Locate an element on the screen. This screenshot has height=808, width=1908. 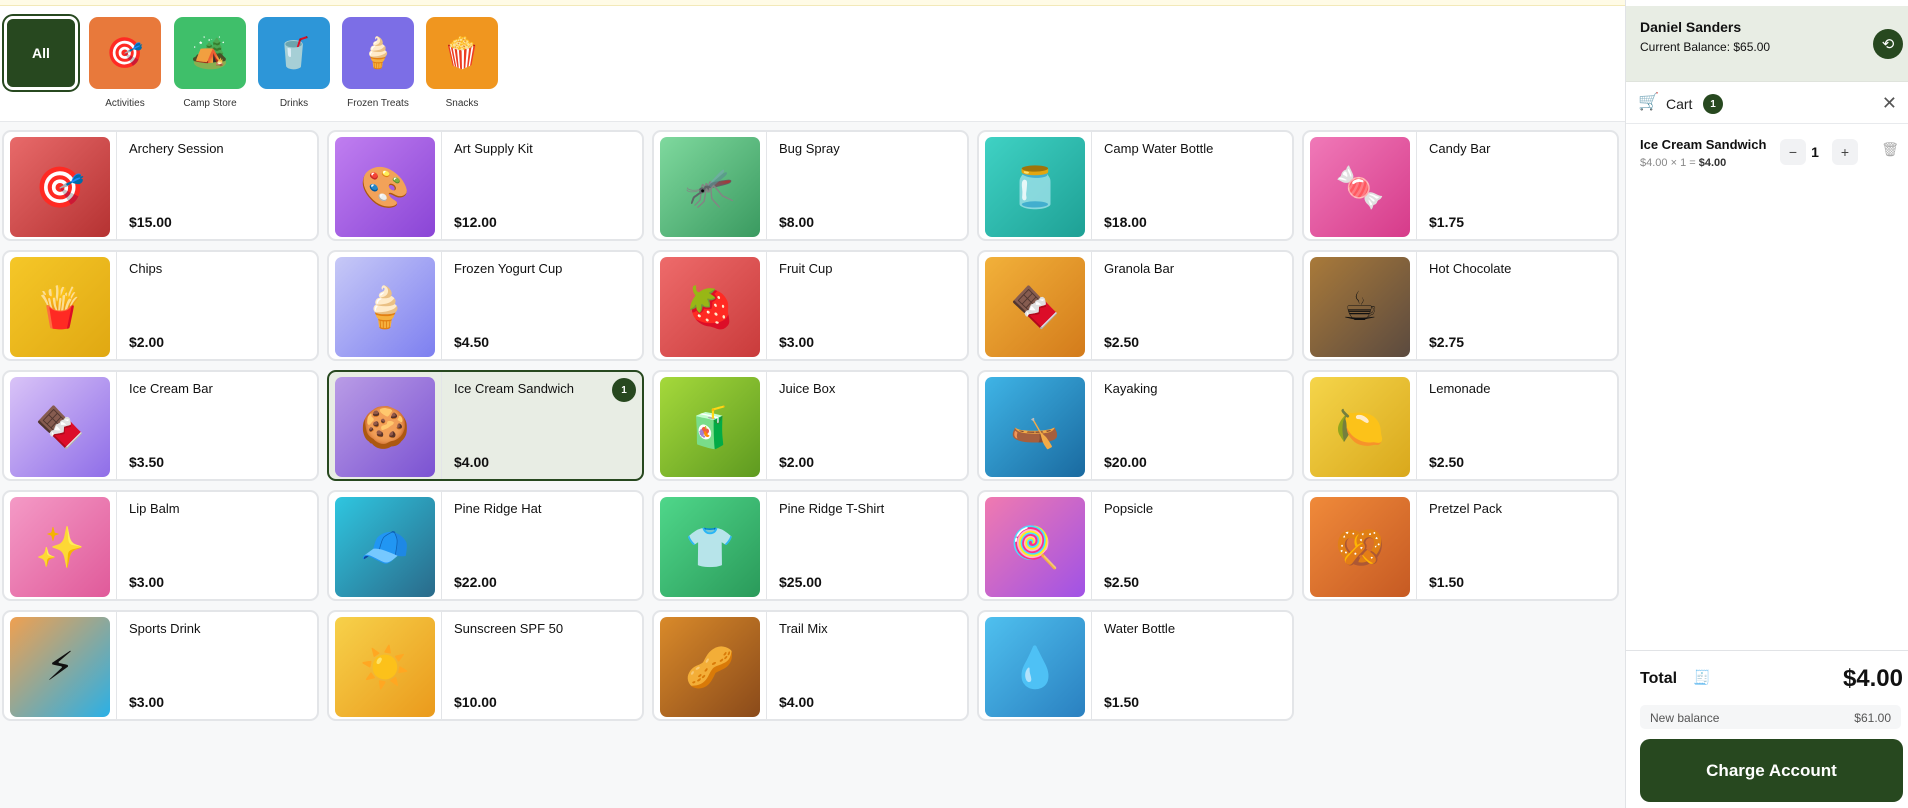
product-card: 🍬 Candy Bar $1.75 is located at coordinates (1460, 185).